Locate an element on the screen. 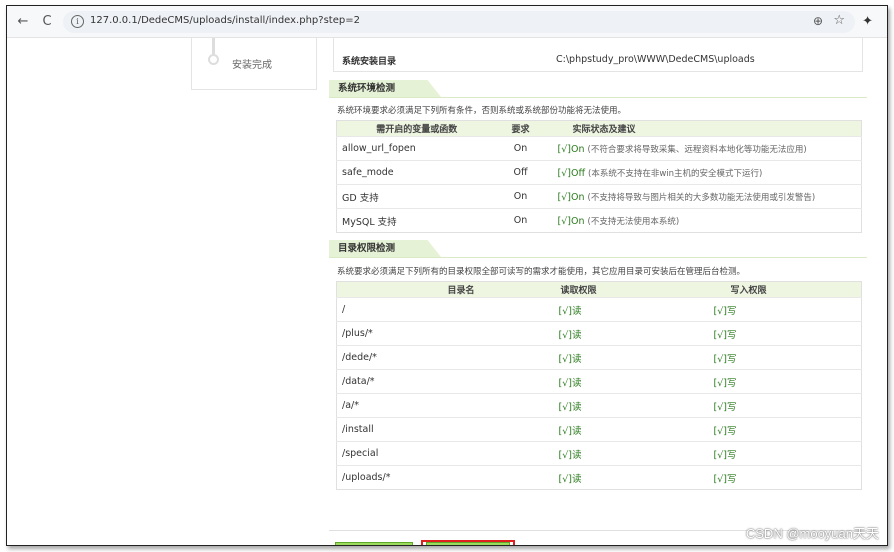 The image size is (894, 552). table-row: /plus/* [√]读 [√]写 is located at coordinates (599, 333).